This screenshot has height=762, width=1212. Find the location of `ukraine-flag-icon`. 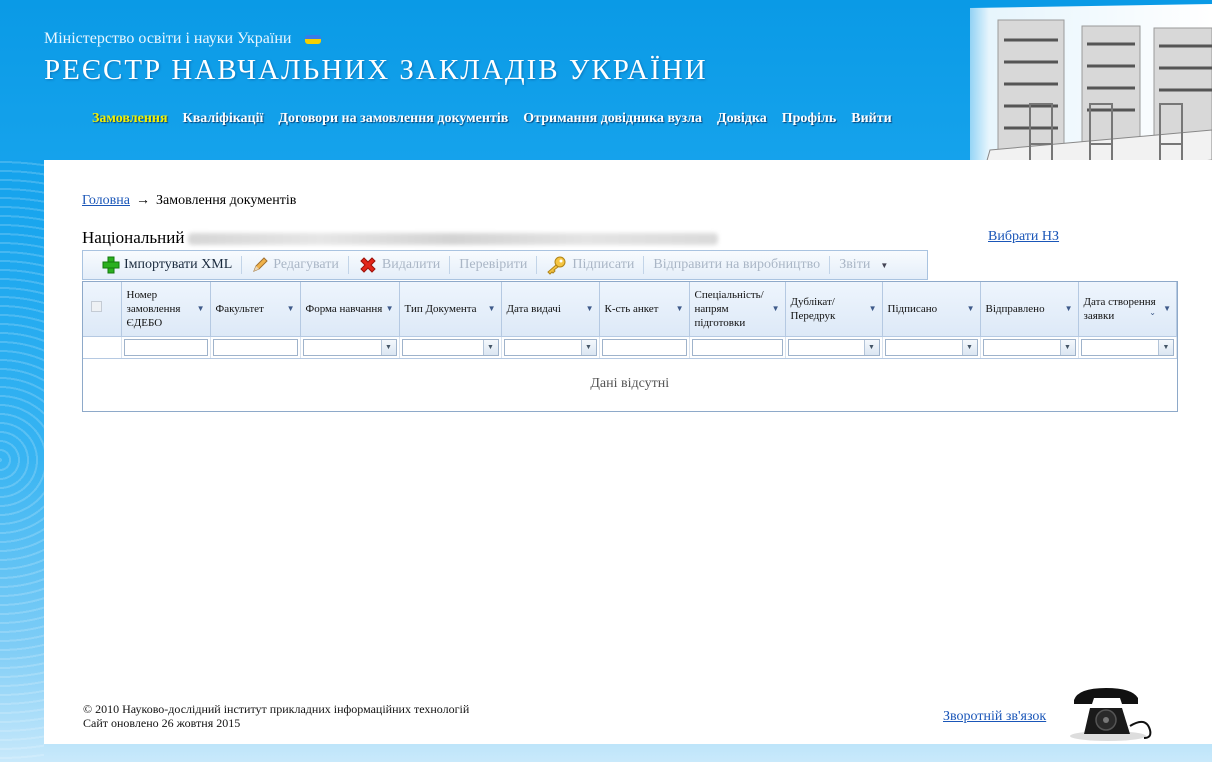

ukraine-flag-icon is located at coordinates (313, 39).